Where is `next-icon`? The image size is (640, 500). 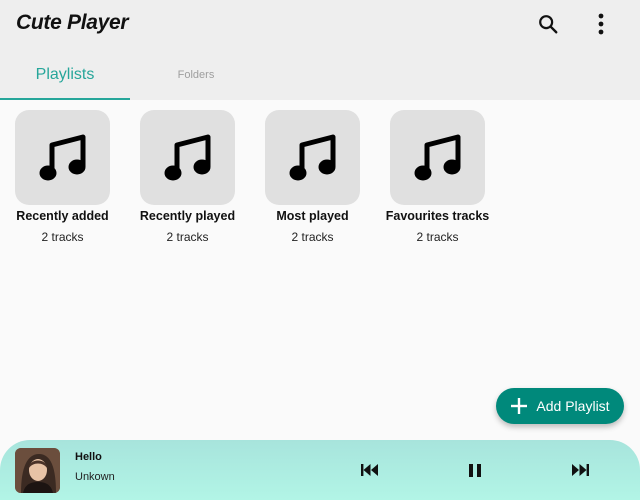 next-icon is located at coordinates (580, 470).